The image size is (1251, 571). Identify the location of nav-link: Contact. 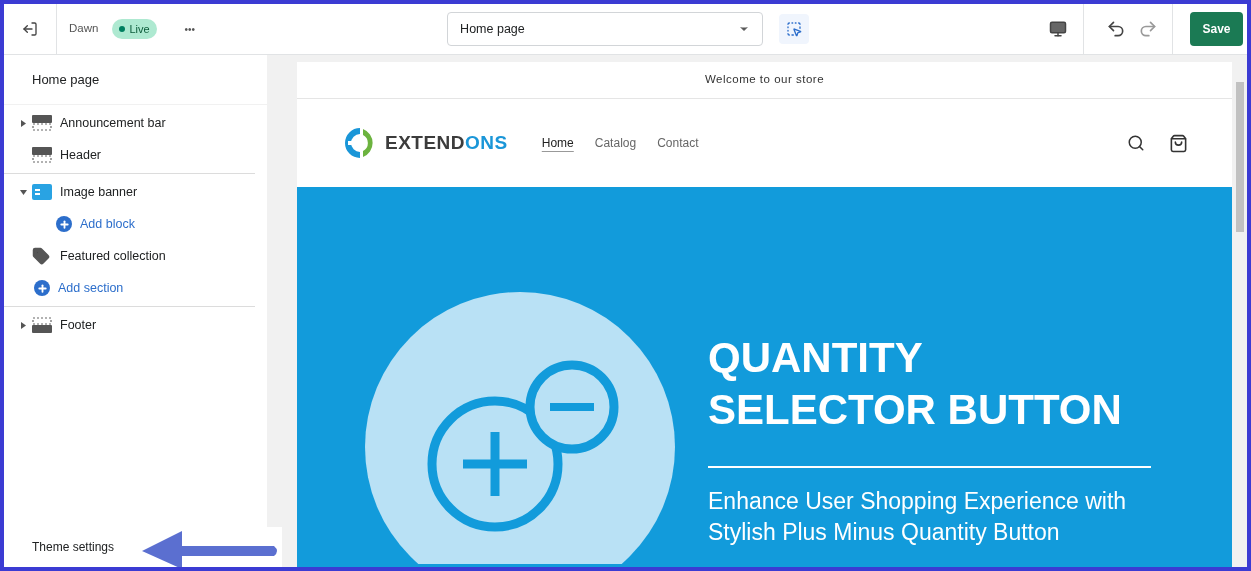
(678, 143).